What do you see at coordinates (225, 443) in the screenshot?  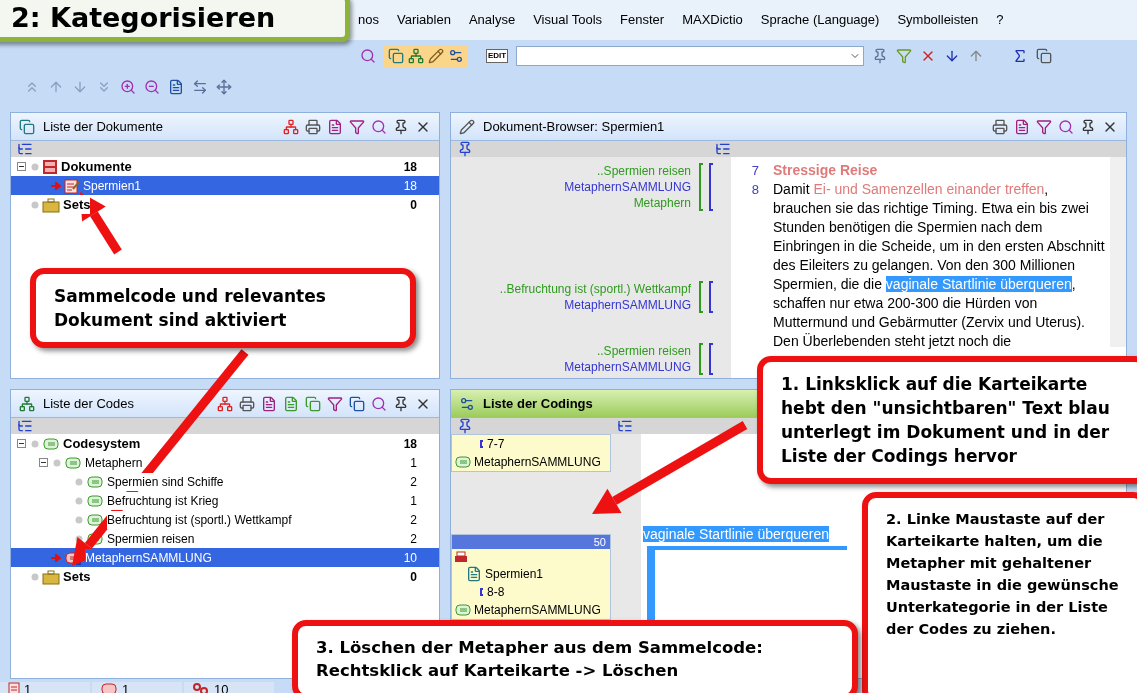 I see `tree-row: Codesystem 18` at bounding box center [225, 443].